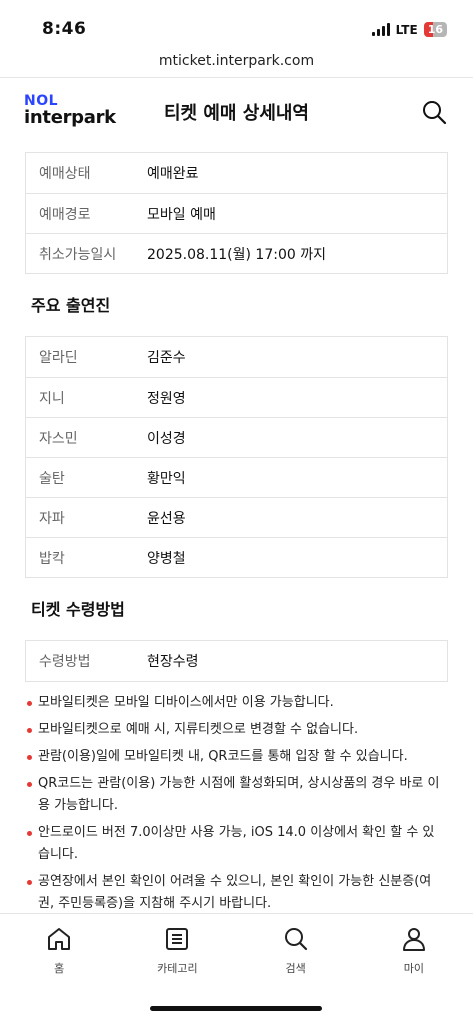 This screenshot has width=473, height=1024. I want to click on role-label: 술탄, so click(52, 478).